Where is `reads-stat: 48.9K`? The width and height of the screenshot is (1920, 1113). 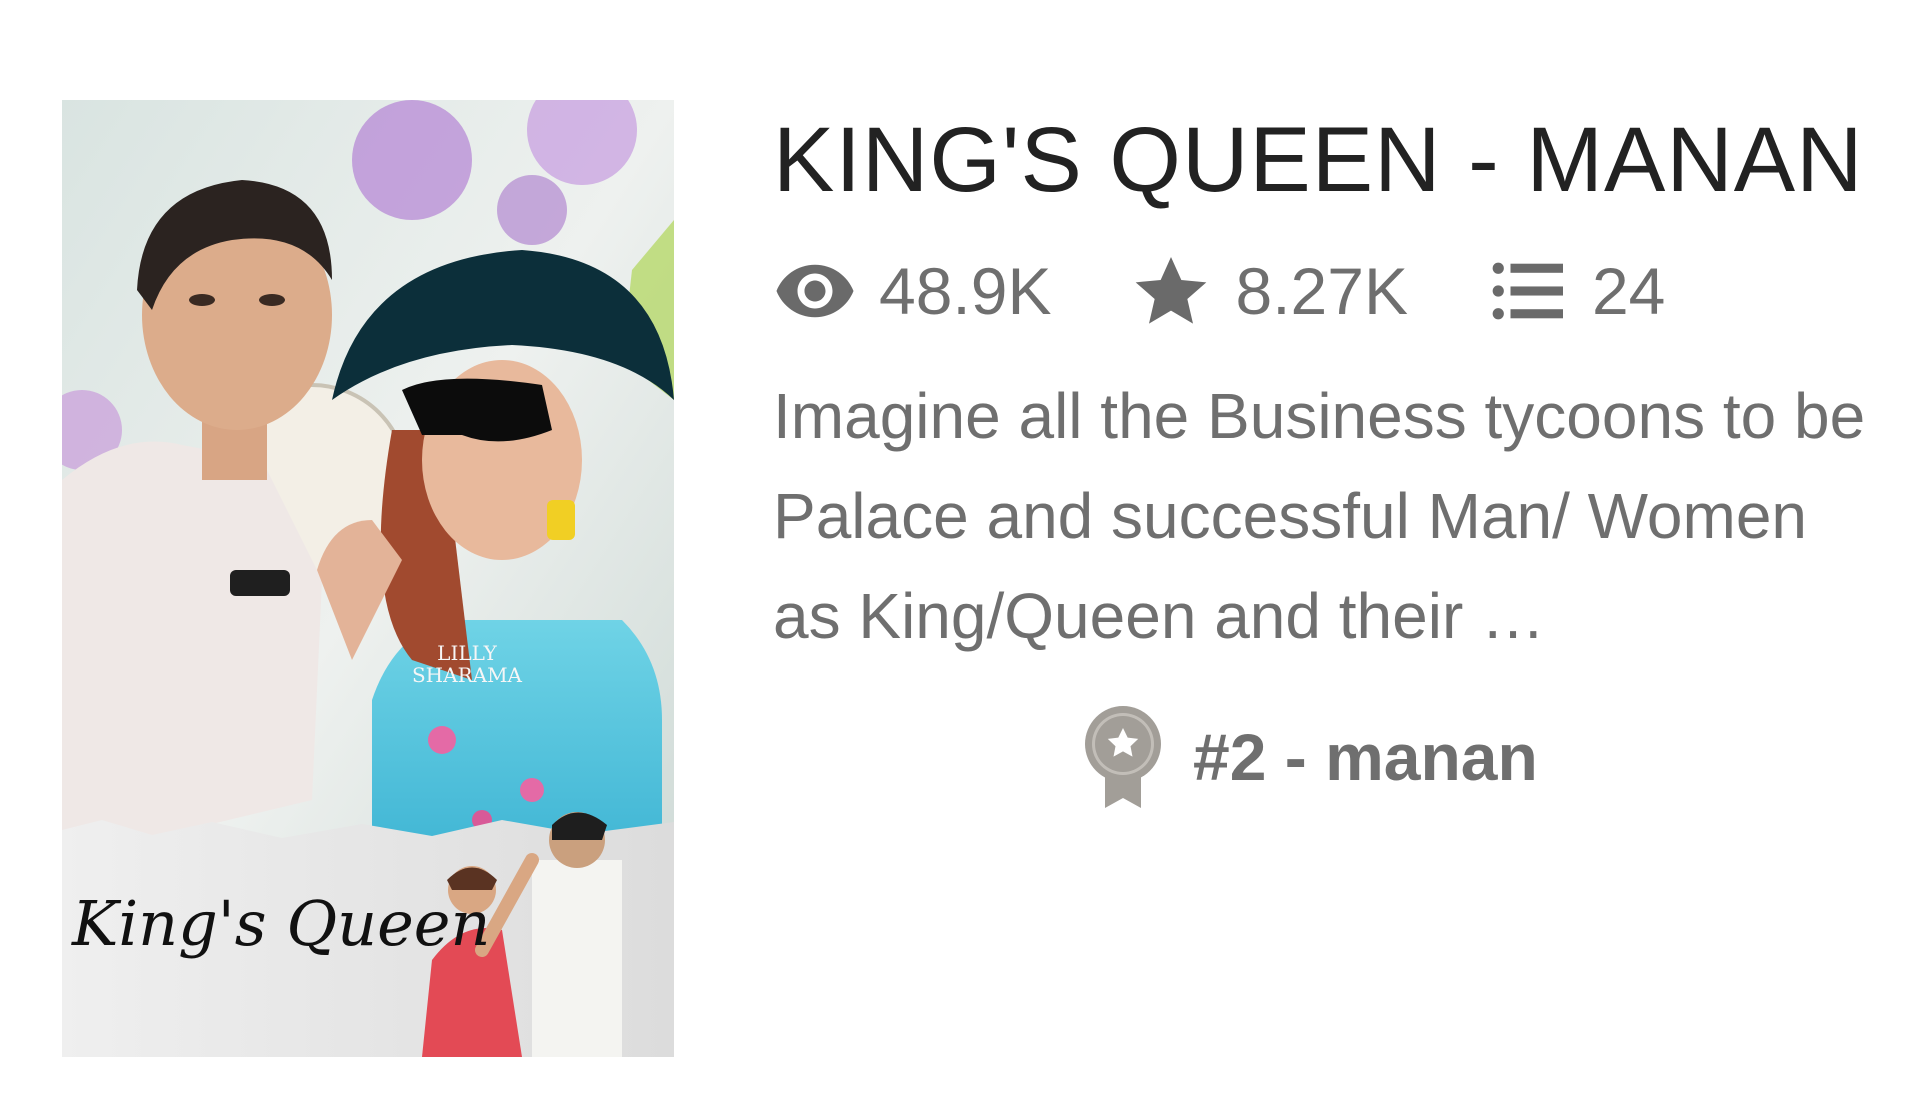
reads-stat: 48.9K is located at coordinates (912, 291).